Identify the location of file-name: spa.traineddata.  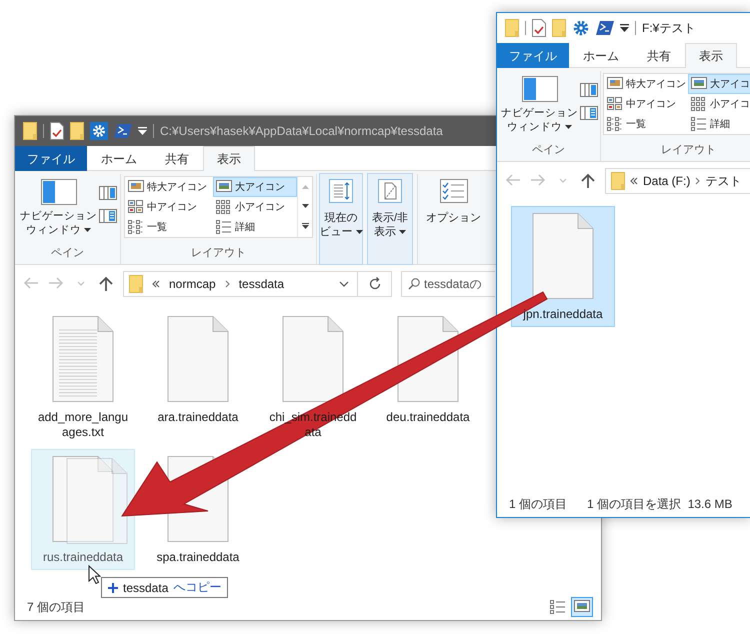
(198, 557).